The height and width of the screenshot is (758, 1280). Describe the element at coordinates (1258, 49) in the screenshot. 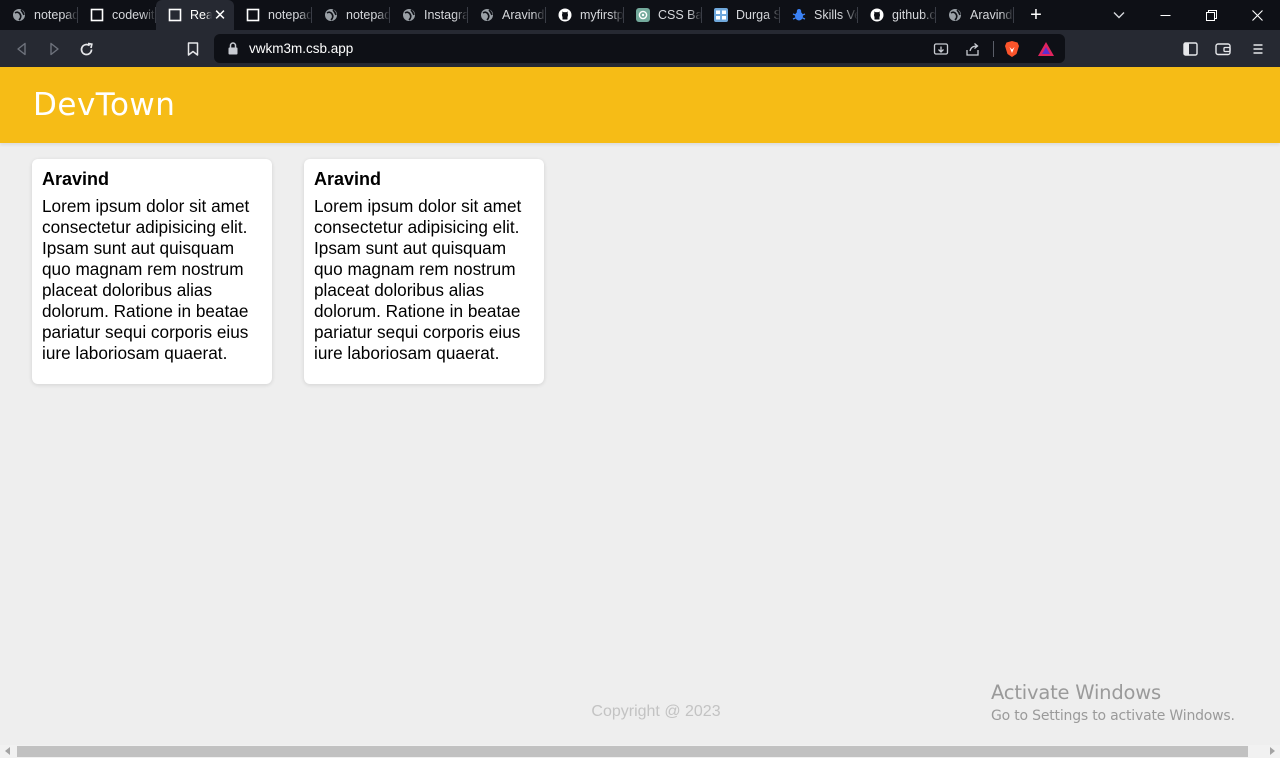

I see `menu-icon` at that location.